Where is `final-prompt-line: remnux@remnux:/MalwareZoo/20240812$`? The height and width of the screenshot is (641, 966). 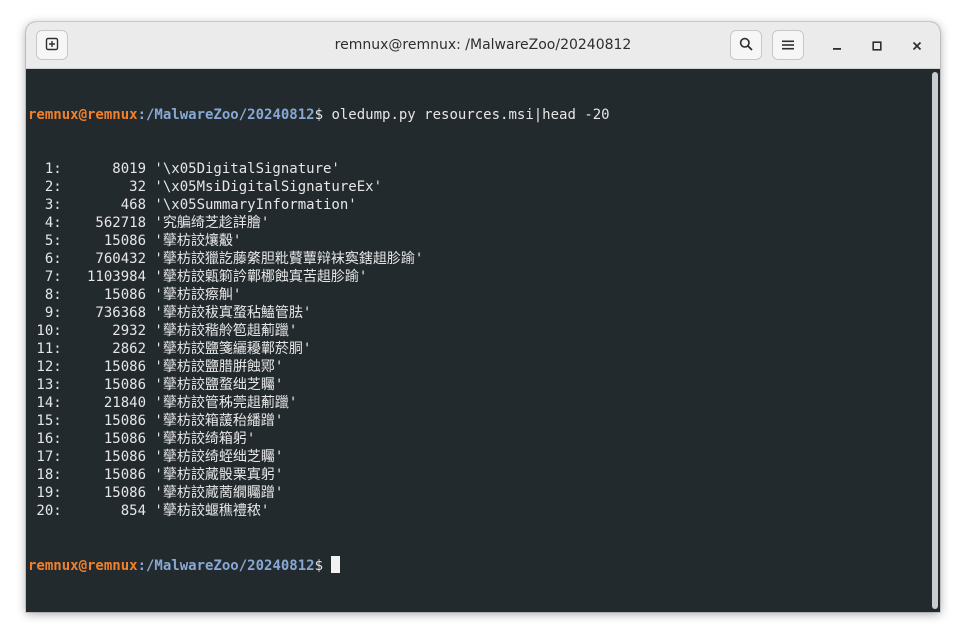
final-prompt-line: remnux@remnux:/MalwareZoo/20240812$ is located at coordinates (319, 565).